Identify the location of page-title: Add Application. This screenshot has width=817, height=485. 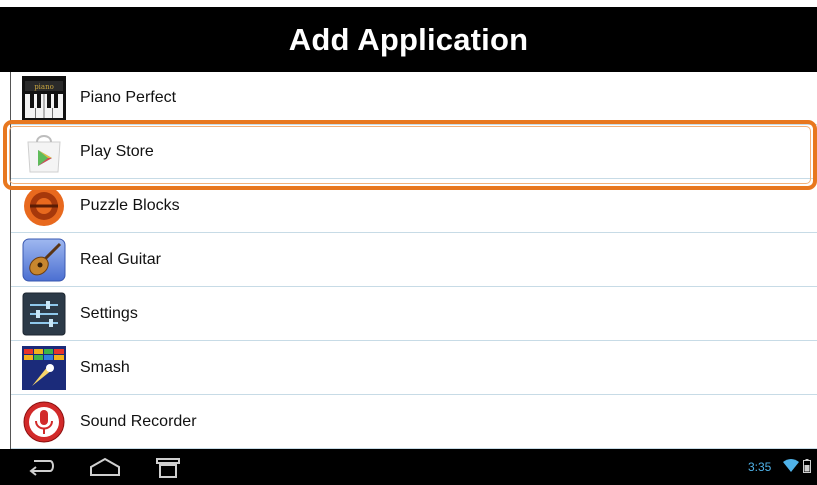
(408, 39).